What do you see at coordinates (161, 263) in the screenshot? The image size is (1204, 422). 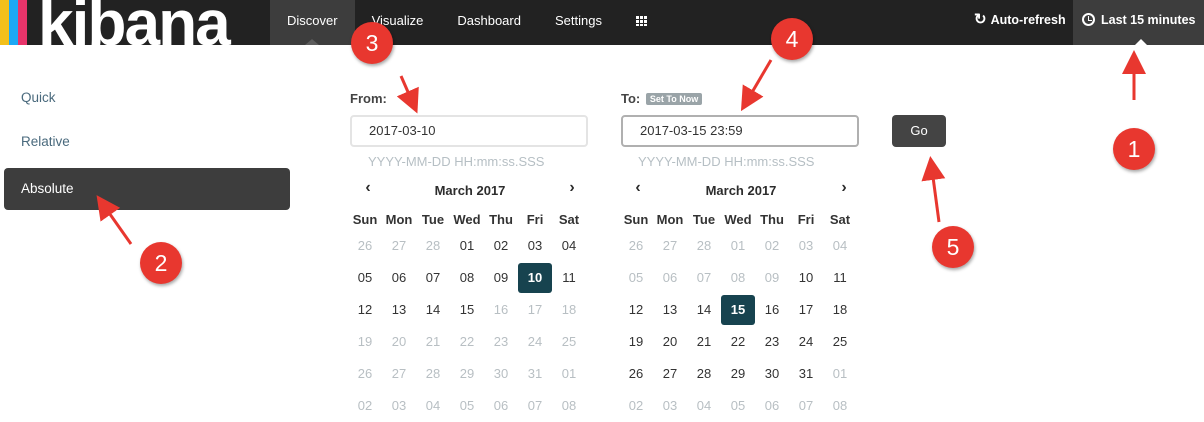 I see `annotation-badge-2: 2` at bounding box center [161, 263].